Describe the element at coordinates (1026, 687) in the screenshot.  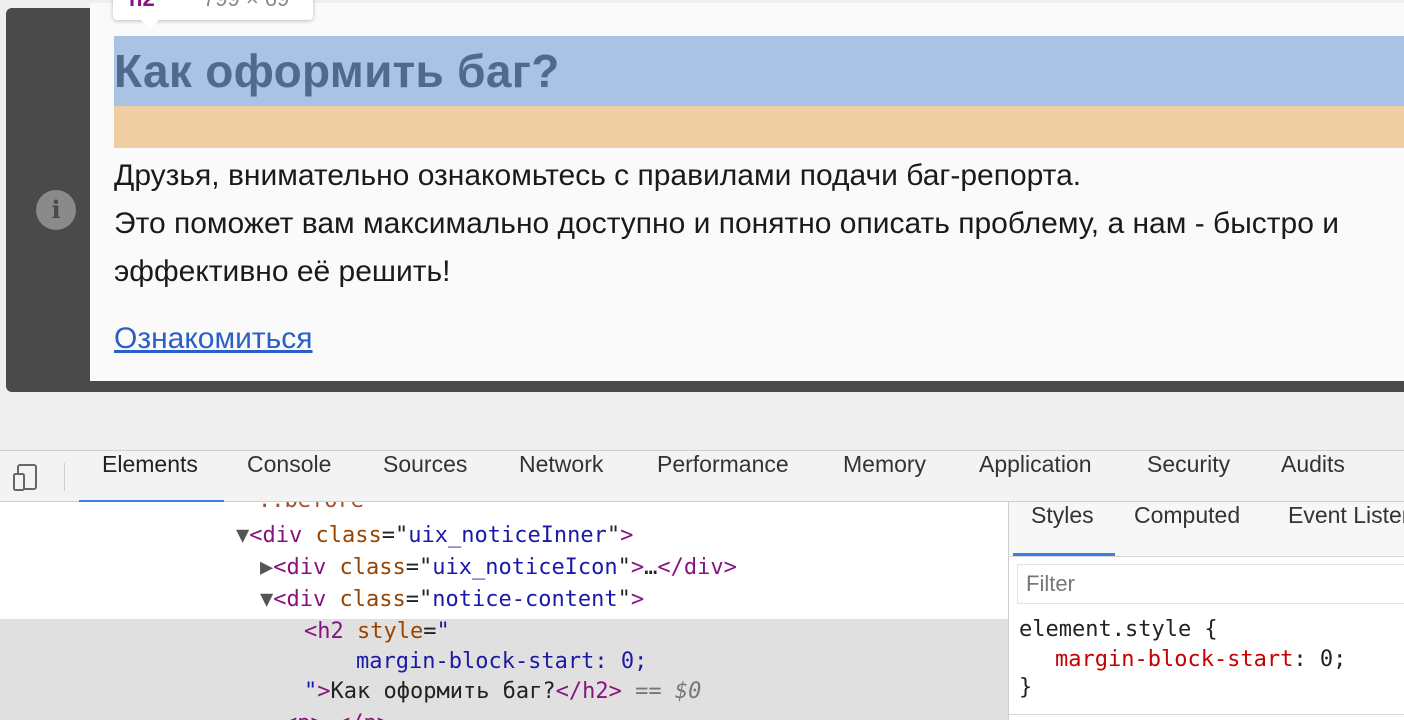
I see `style-rule-close: }` at that location.